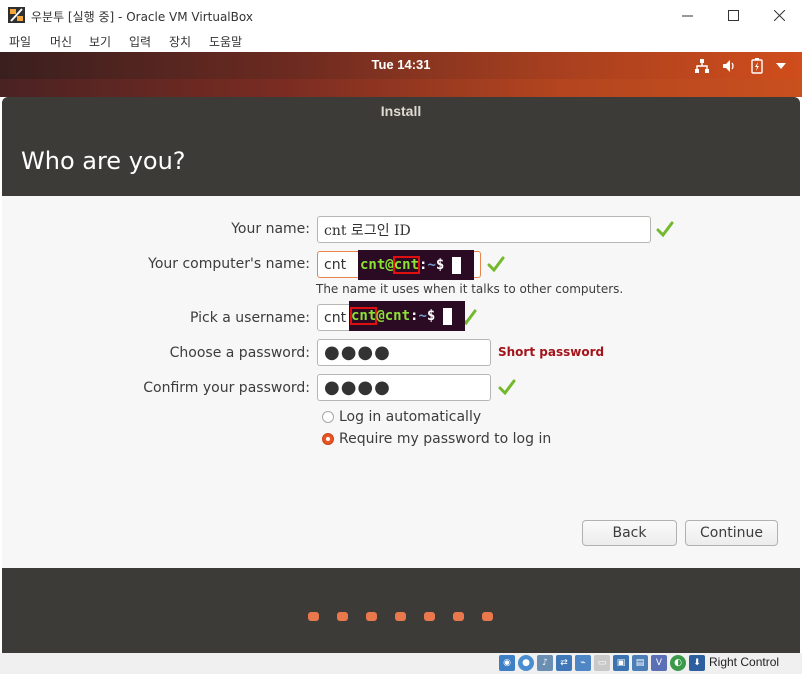  Describe the element at coordinates (229, 264) in the screenshot. I see `computer-name-label: Your computer's name:` at that location.